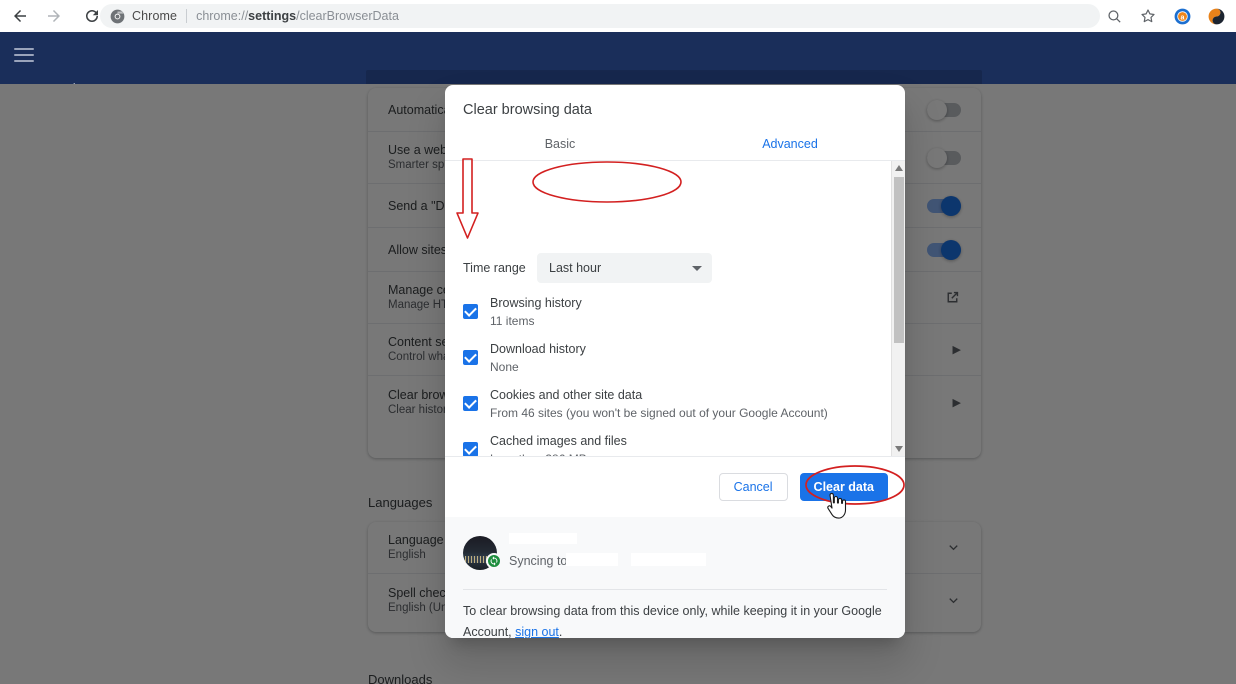  I want to click on sync-badge-icon, so click(494, 561).